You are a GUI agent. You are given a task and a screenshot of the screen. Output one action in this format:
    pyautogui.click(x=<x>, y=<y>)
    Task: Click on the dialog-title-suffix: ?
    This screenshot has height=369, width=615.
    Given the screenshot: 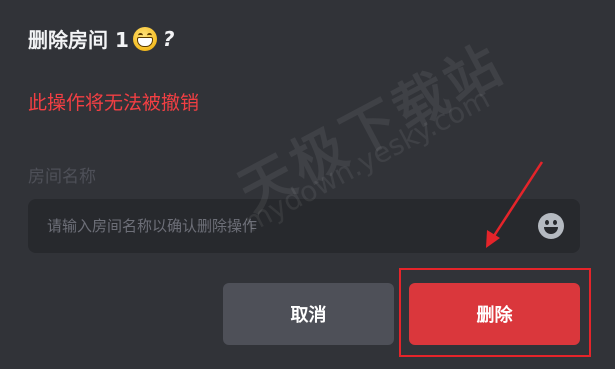 What is the action you would take?
    pyautogui.click(x=168, y=38)
    